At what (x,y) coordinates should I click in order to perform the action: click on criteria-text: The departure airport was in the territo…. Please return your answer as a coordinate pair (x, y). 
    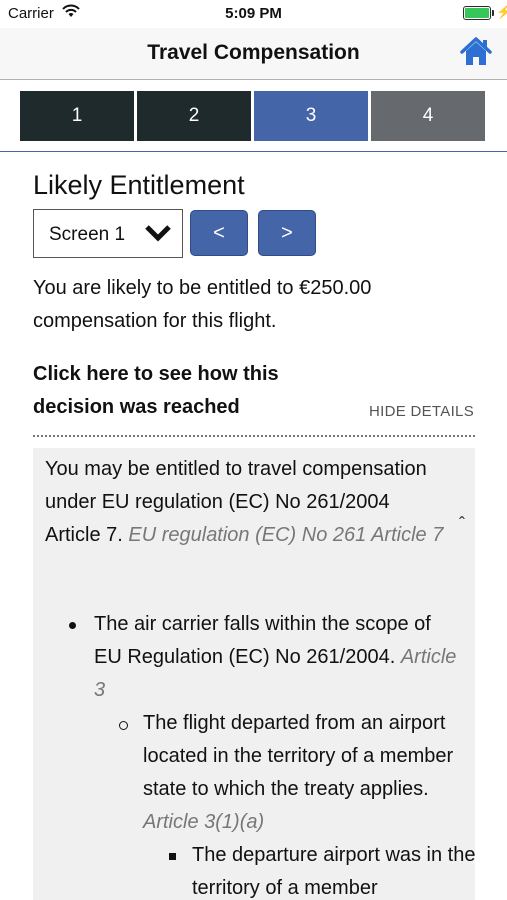
    Looking at the image, I should click on (333, 871).